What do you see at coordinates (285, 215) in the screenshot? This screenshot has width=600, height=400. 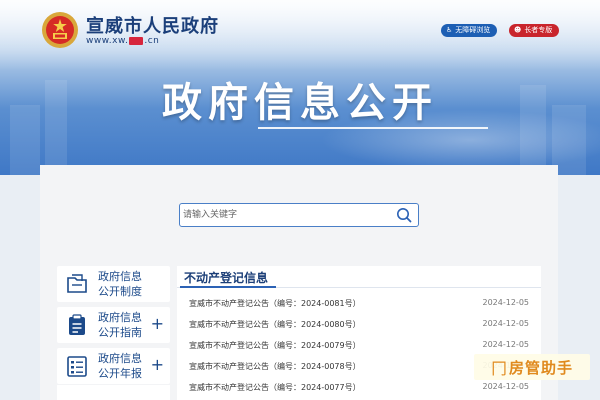 I see `search-input` at bounding box center [285, 215].